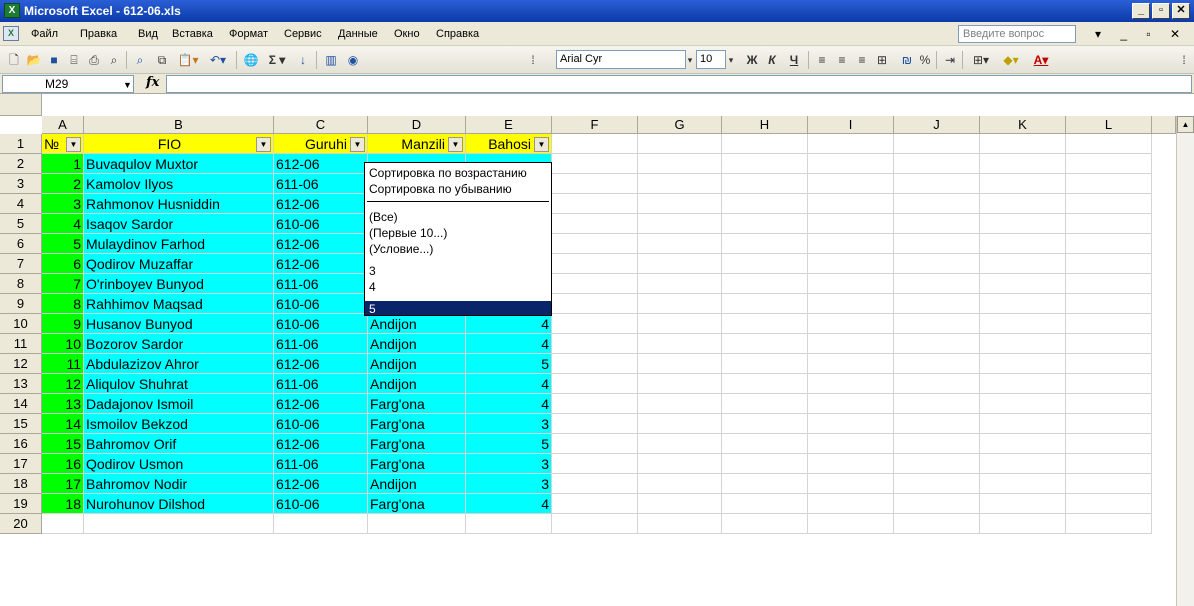 This screenshot has height=606, width=1194. Describe the element at coordinates (417, 144) in the screenshot. I see `header-cell-manzili: Manzili ▼` at that location.